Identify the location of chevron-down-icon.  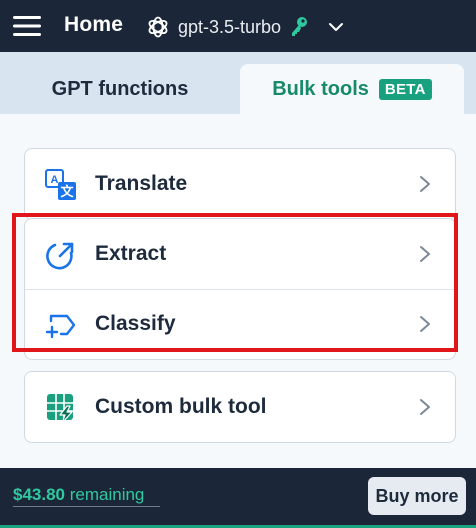
(336, 27).